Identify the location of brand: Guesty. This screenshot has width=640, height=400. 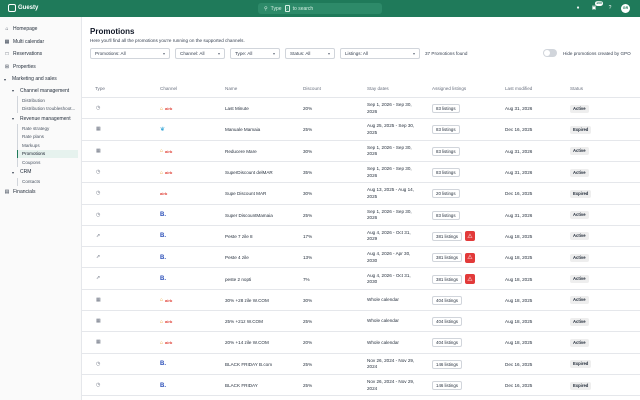
(23, 8).